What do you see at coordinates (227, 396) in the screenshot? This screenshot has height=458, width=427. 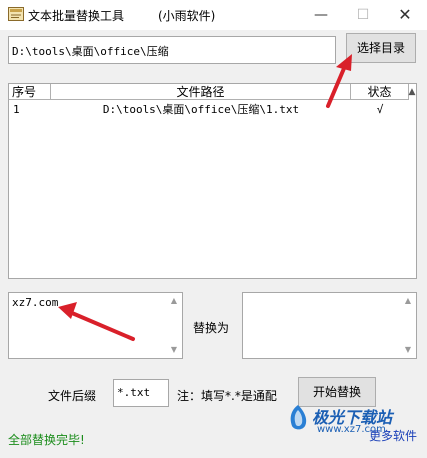 I see `wildcard-hint: 注：填写*.*是通配` at bounding box center [227, 396].